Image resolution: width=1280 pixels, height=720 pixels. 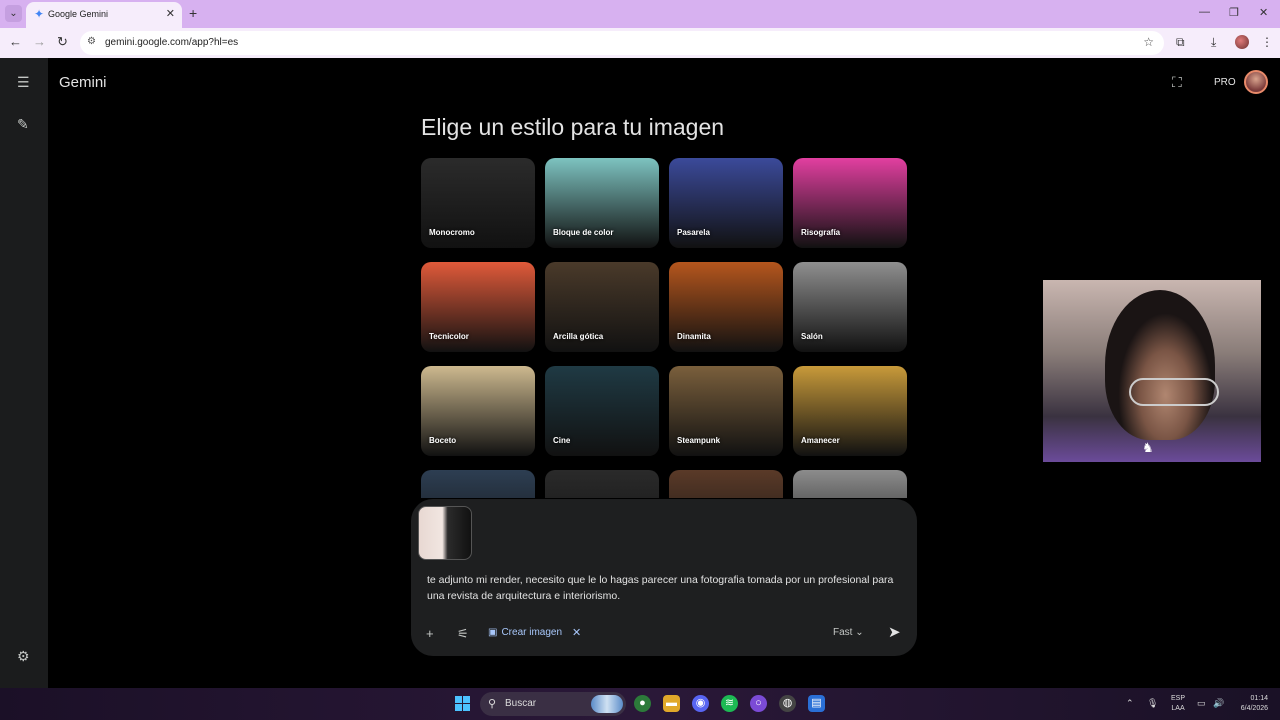 I want to click on model-label: Fast, so click(x=843, y=632).